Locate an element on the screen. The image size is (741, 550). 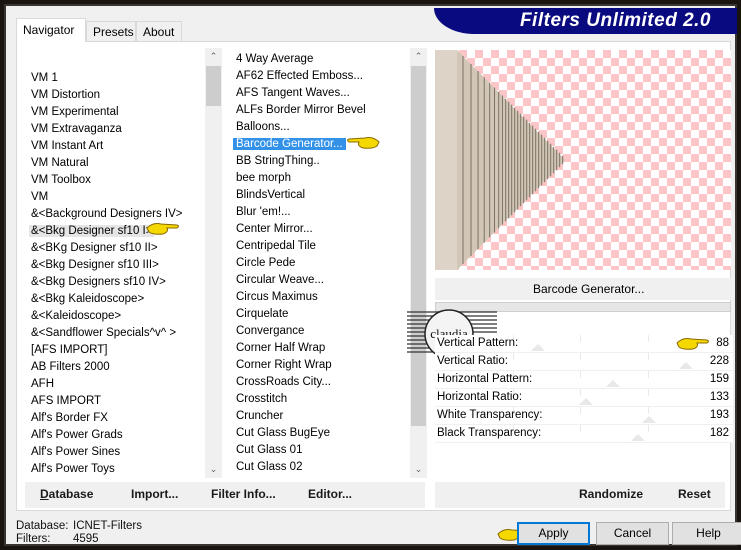
filter-item: Cut Glass BugEye is located at coordinates (321, 433).